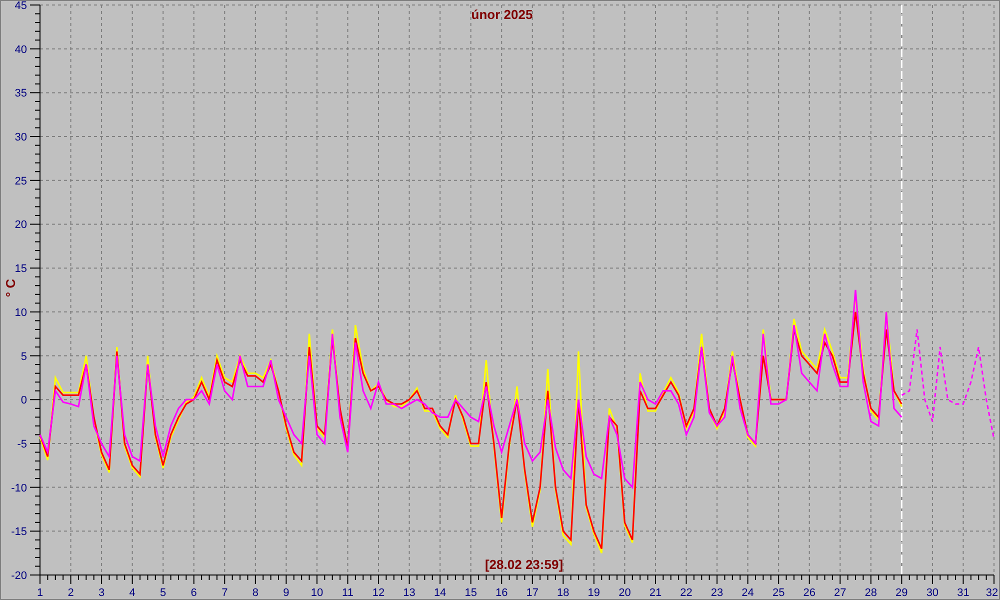 This screenshot has height=600, width=1000. What do you see at coordinates (286, 593) in the screenshot?
I see `x-tick-label: 9` at bounding box center [286, 593].